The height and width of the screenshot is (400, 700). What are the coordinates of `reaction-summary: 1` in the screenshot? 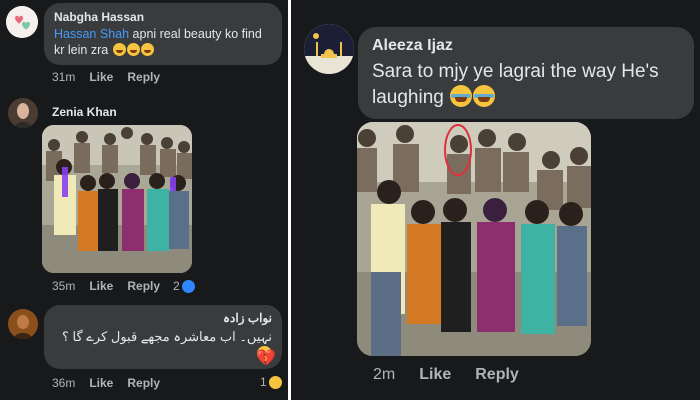 It's located at (271, 382).